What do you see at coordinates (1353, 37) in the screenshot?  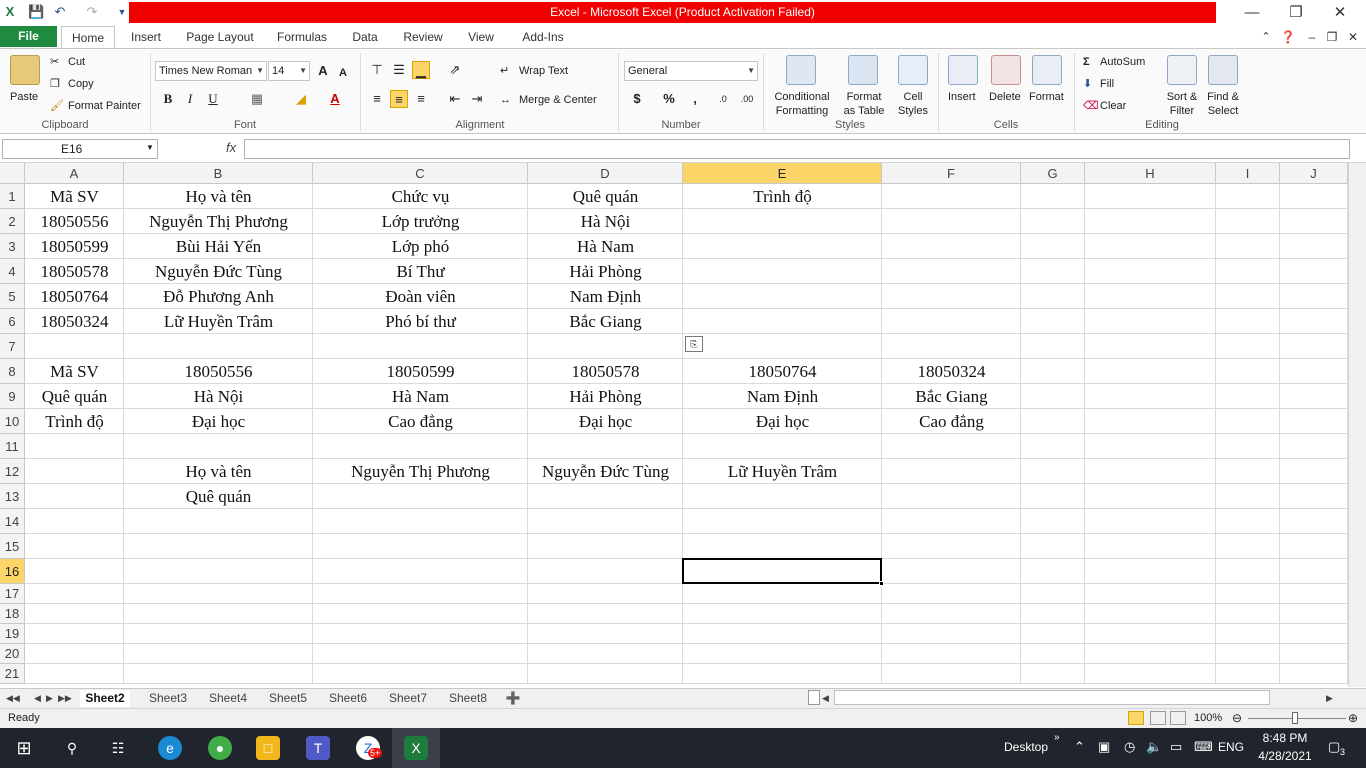 I see `wb-close-icon: ✕` at bounding box center [1353, 37].